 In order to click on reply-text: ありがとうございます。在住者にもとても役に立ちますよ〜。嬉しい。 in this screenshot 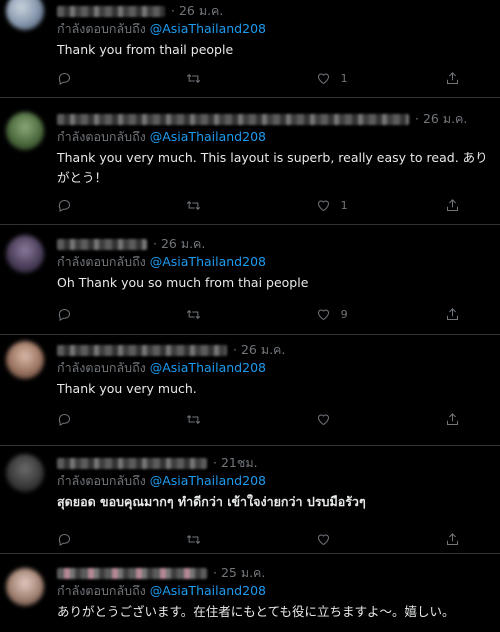, I will do `click(256, 611)`.